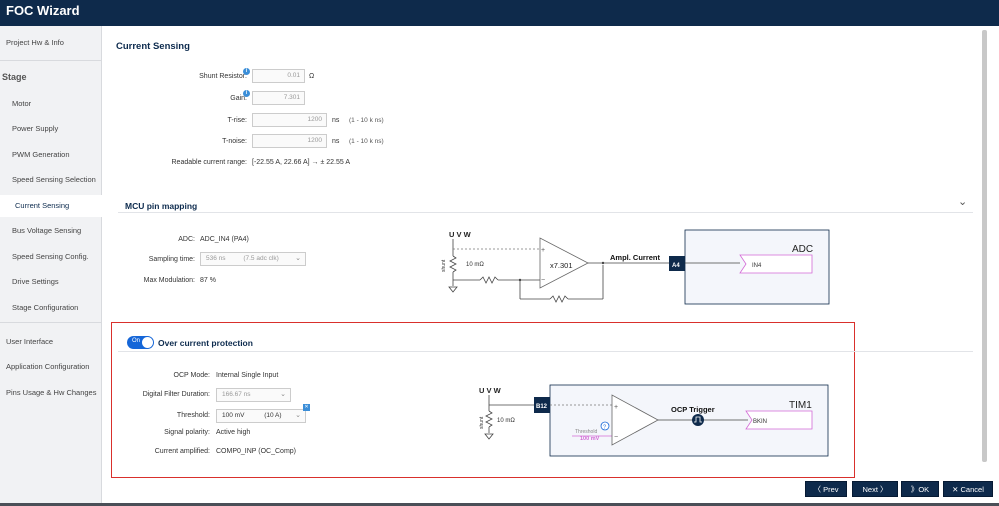 This screenshot has width=999, height=506. What do you see at coordinates (336, 141) in the screenshot?
I see `tnoise-unit: ns` at bounding box center [336, 141].